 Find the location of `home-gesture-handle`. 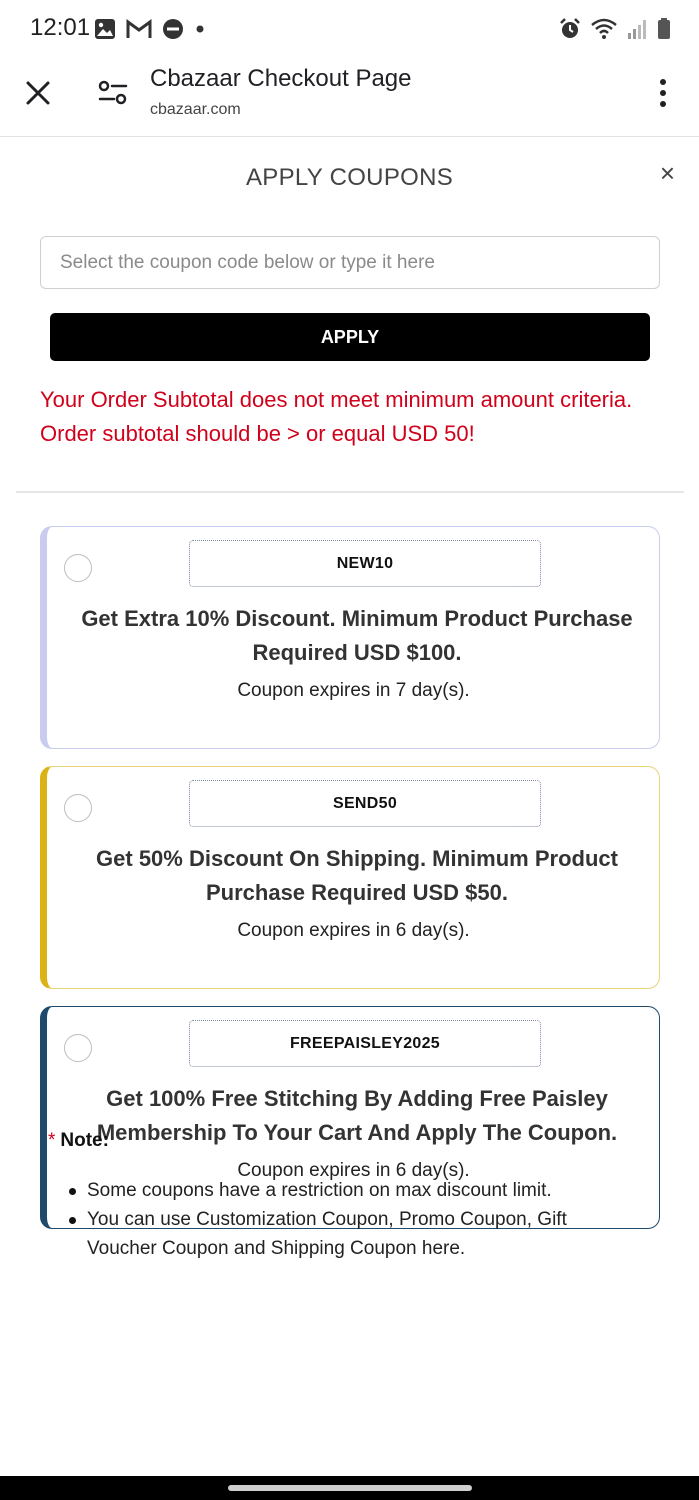

home-gesture-handle is located at coordinates (350, 1488).